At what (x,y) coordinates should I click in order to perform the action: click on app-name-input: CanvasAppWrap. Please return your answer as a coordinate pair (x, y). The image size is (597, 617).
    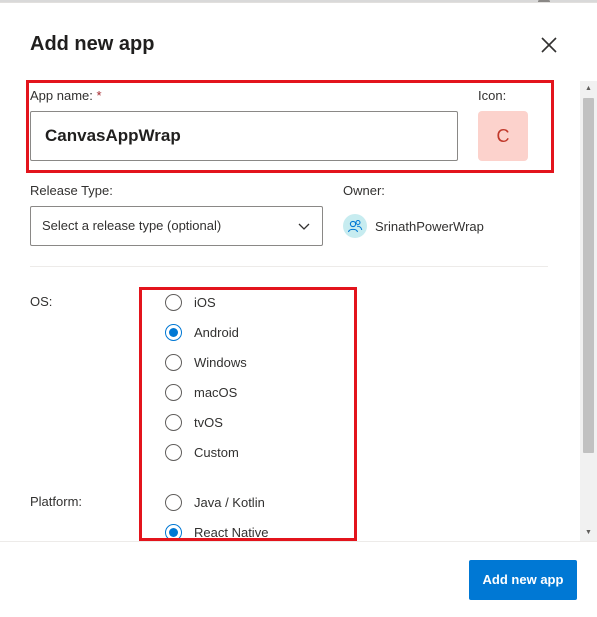
    Looking at the image, I should click on (244, 136).